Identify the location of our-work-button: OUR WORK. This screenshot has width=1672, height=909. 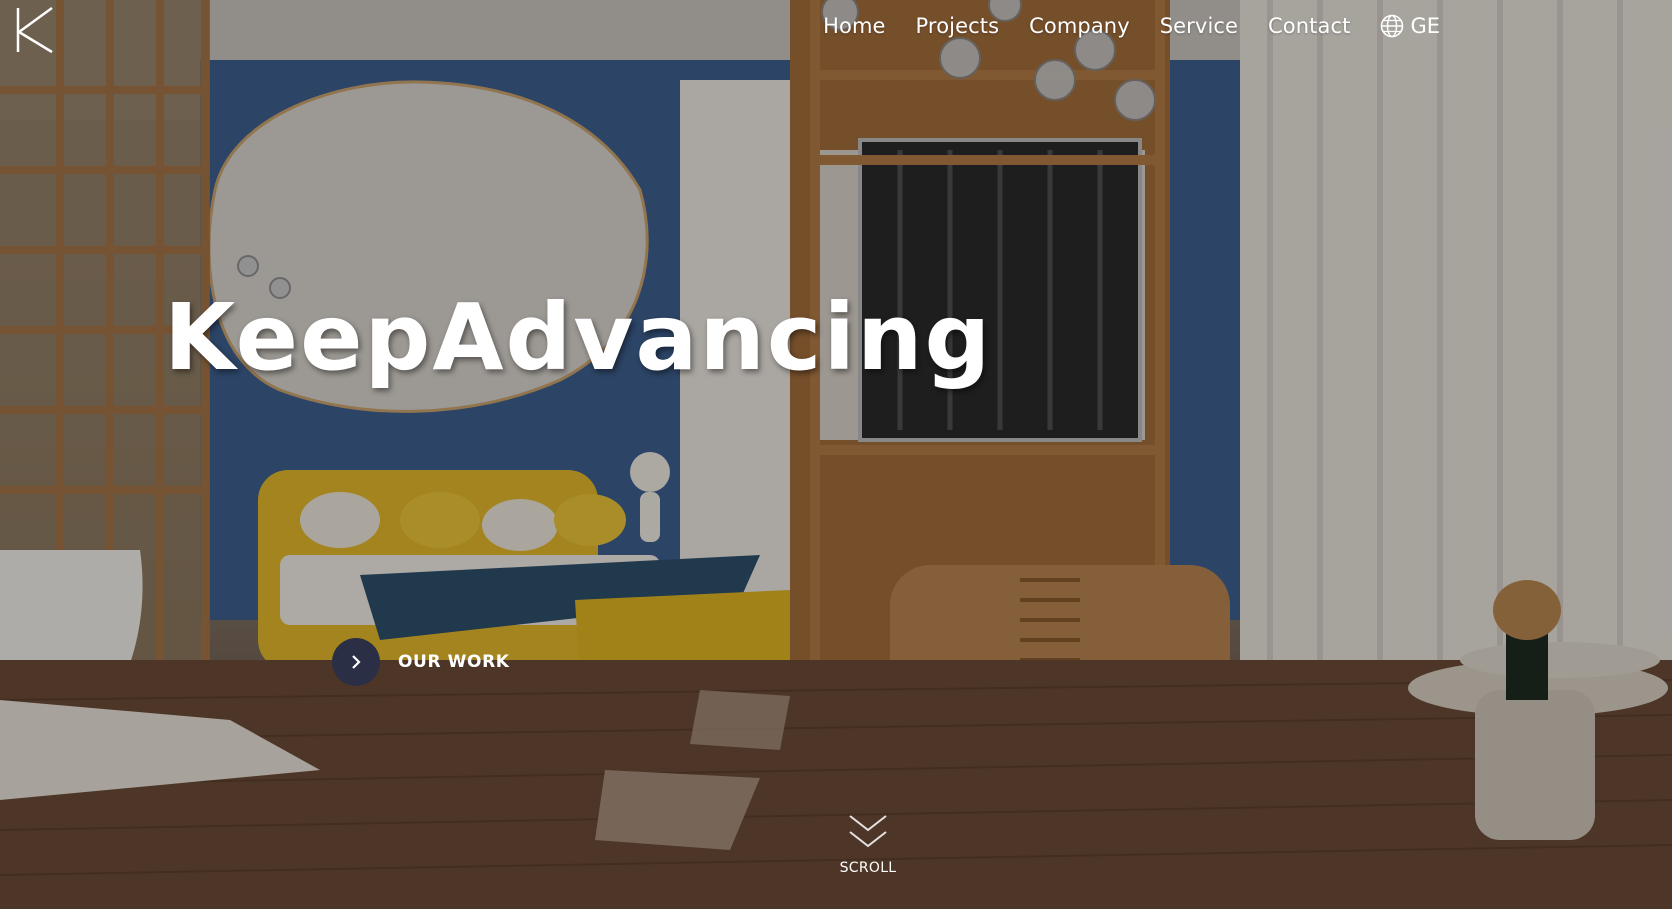
(421, 662).